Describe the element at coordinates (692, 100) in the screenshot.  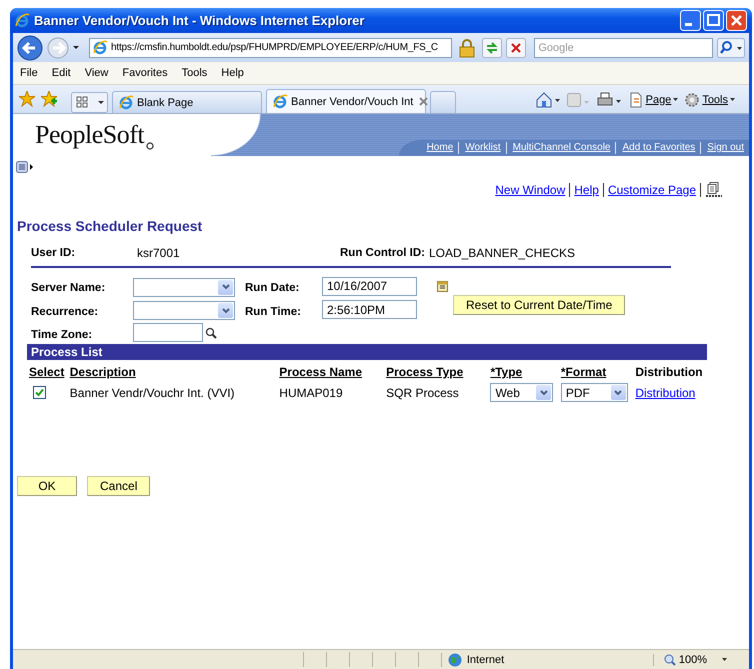
I see `gear-icon` at that location.